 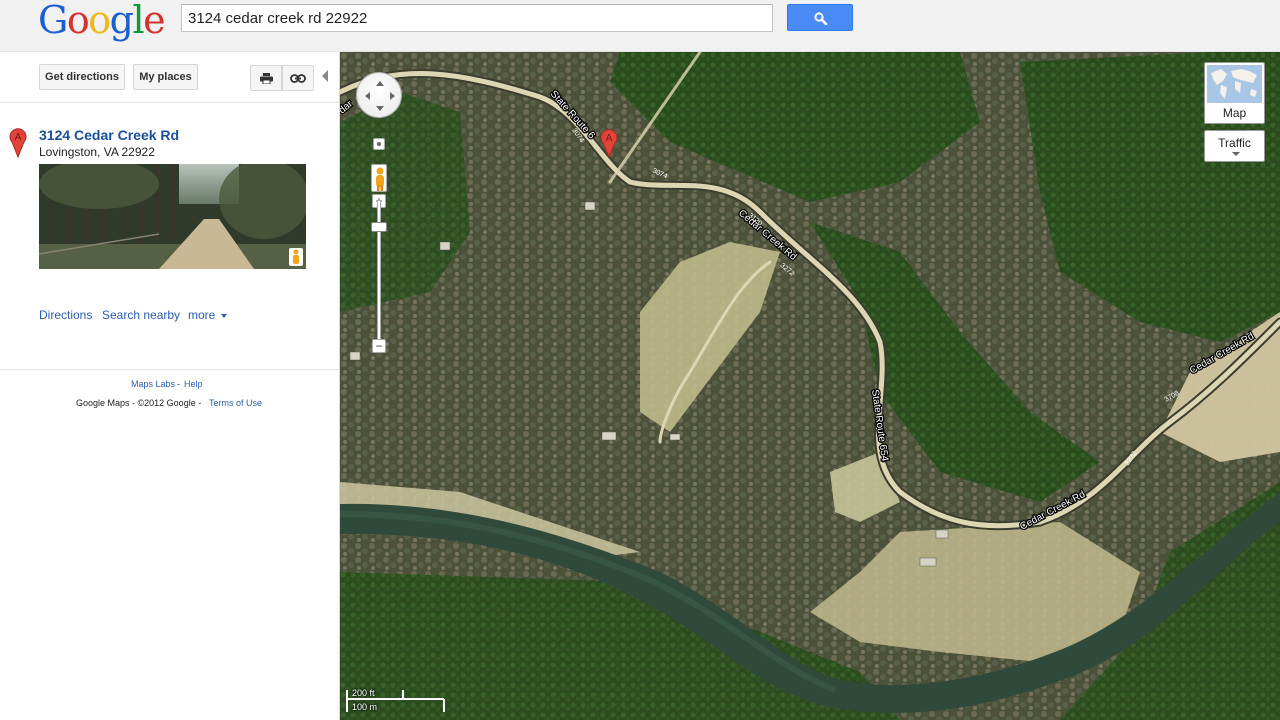 I want to click on result-address: Lovingston, VA 22922, so click(x=97, y=152).